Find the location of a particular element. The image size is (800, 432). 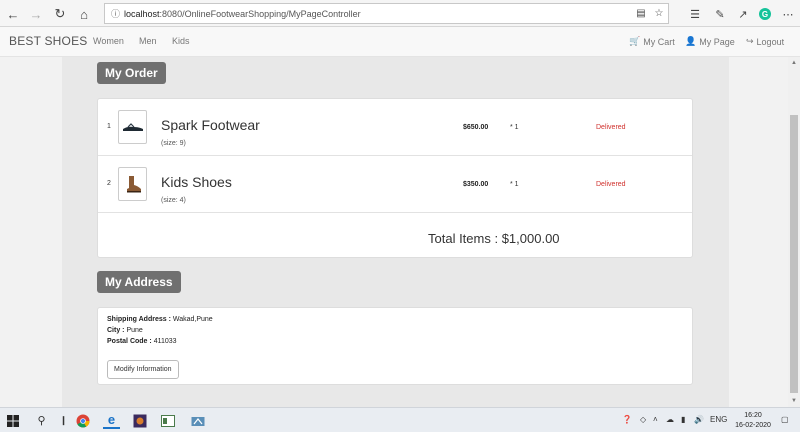

modify-information-button: Modify Information is located at coordinates (143, 369).